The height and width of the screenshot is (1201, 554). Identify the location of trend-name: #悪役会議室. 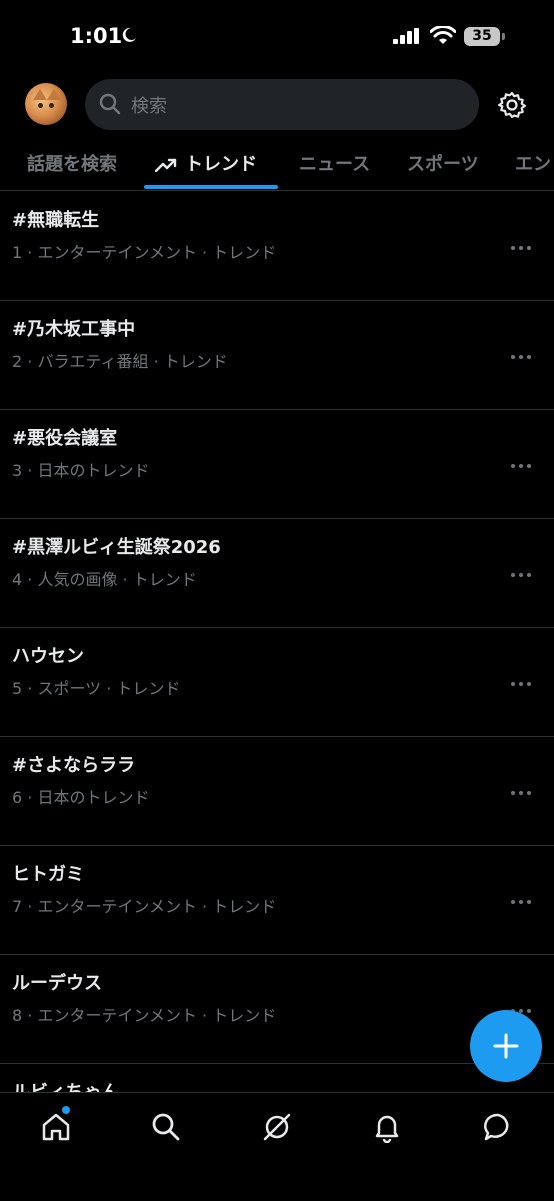
(65, 438).